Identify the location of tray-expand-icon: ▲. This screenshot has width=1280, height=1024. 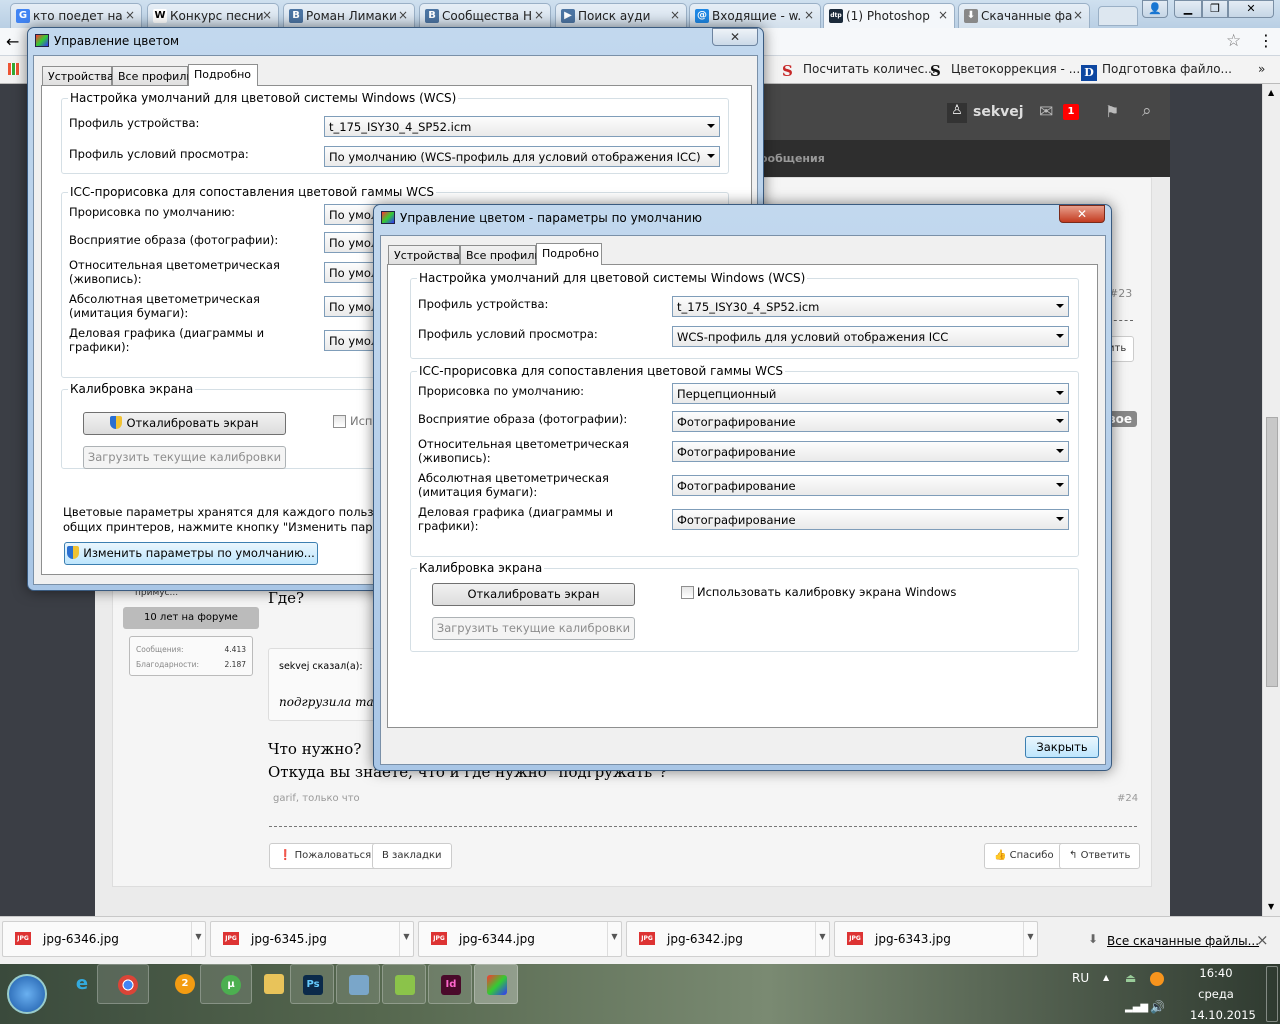
(1106, 977).